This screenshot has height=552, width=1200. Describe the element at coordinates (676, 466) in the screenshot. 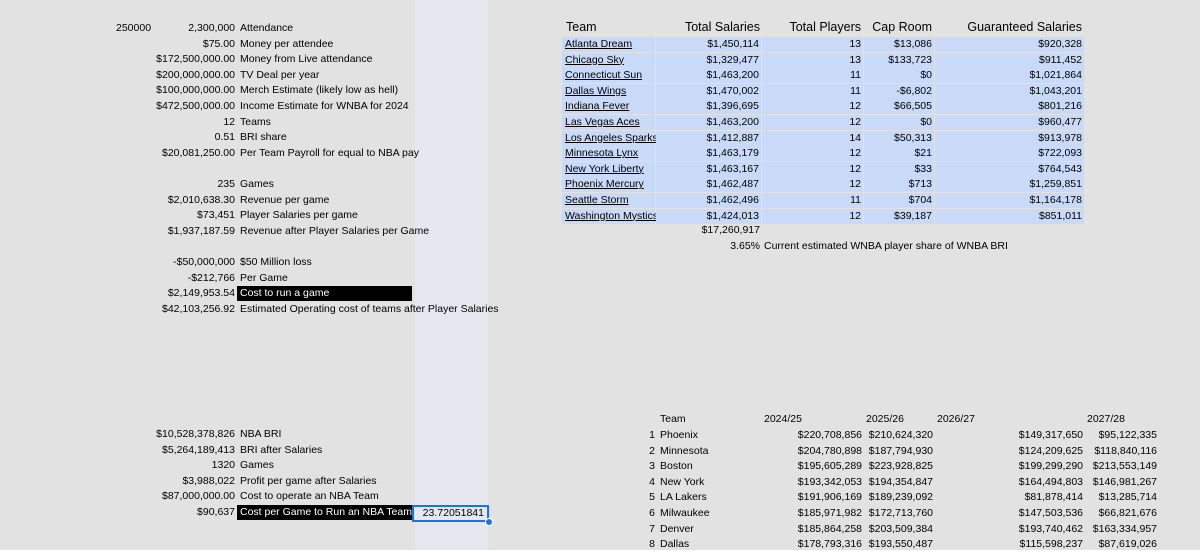

I see `nba-team-cell: Boston` at that location.